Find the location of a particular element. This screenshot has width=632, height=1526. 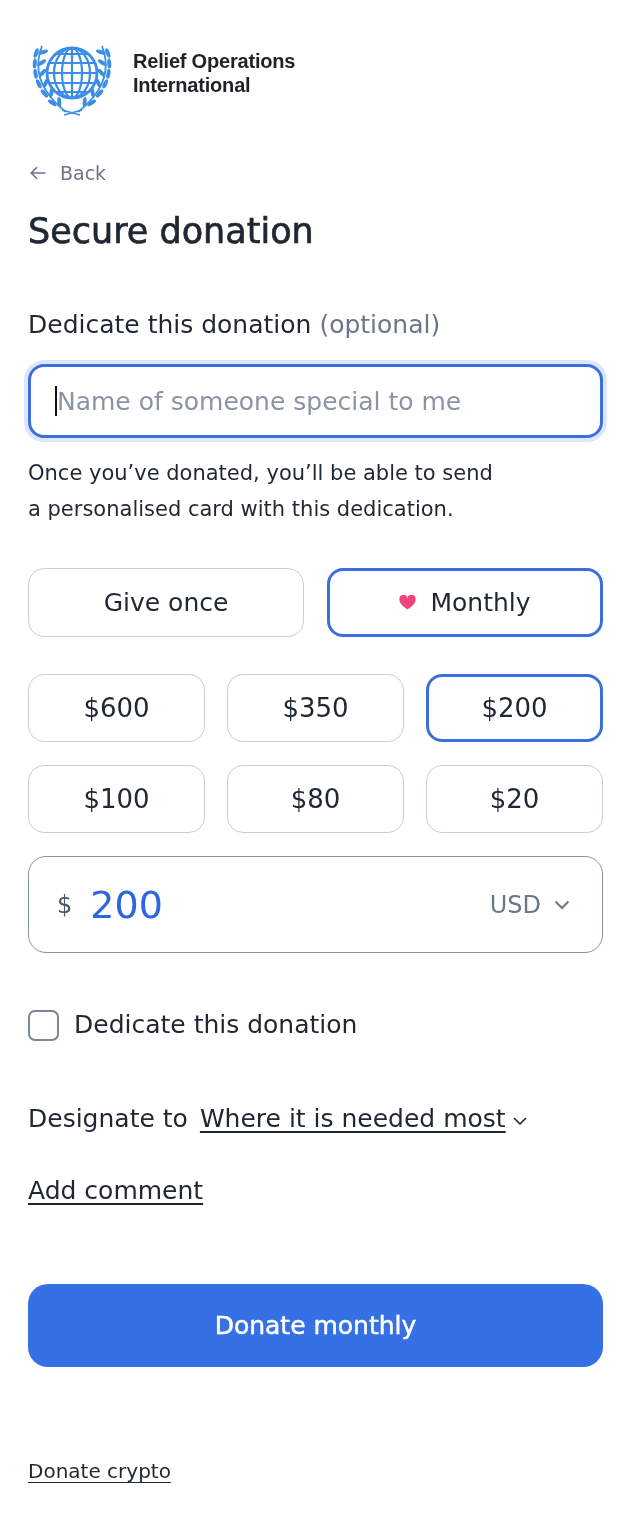

designation-dropdown: Where it is needed most is located at coordinates (363, 1119).